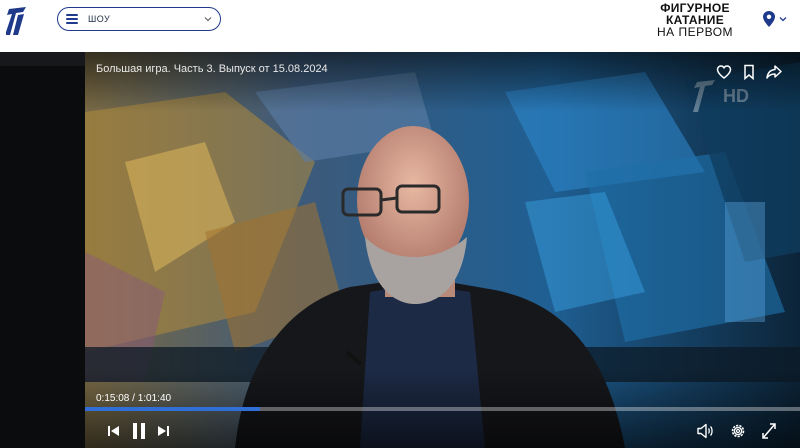 The height and width of the screenshot is (448, 800). What do you see at coordinates (783, 19) in the screenshot?
I see `location-chevron-icon` at bounding box center [783, 19].